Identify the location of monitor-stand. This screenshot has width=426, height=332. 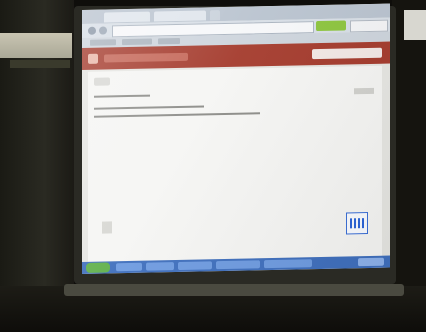
(234, 290).